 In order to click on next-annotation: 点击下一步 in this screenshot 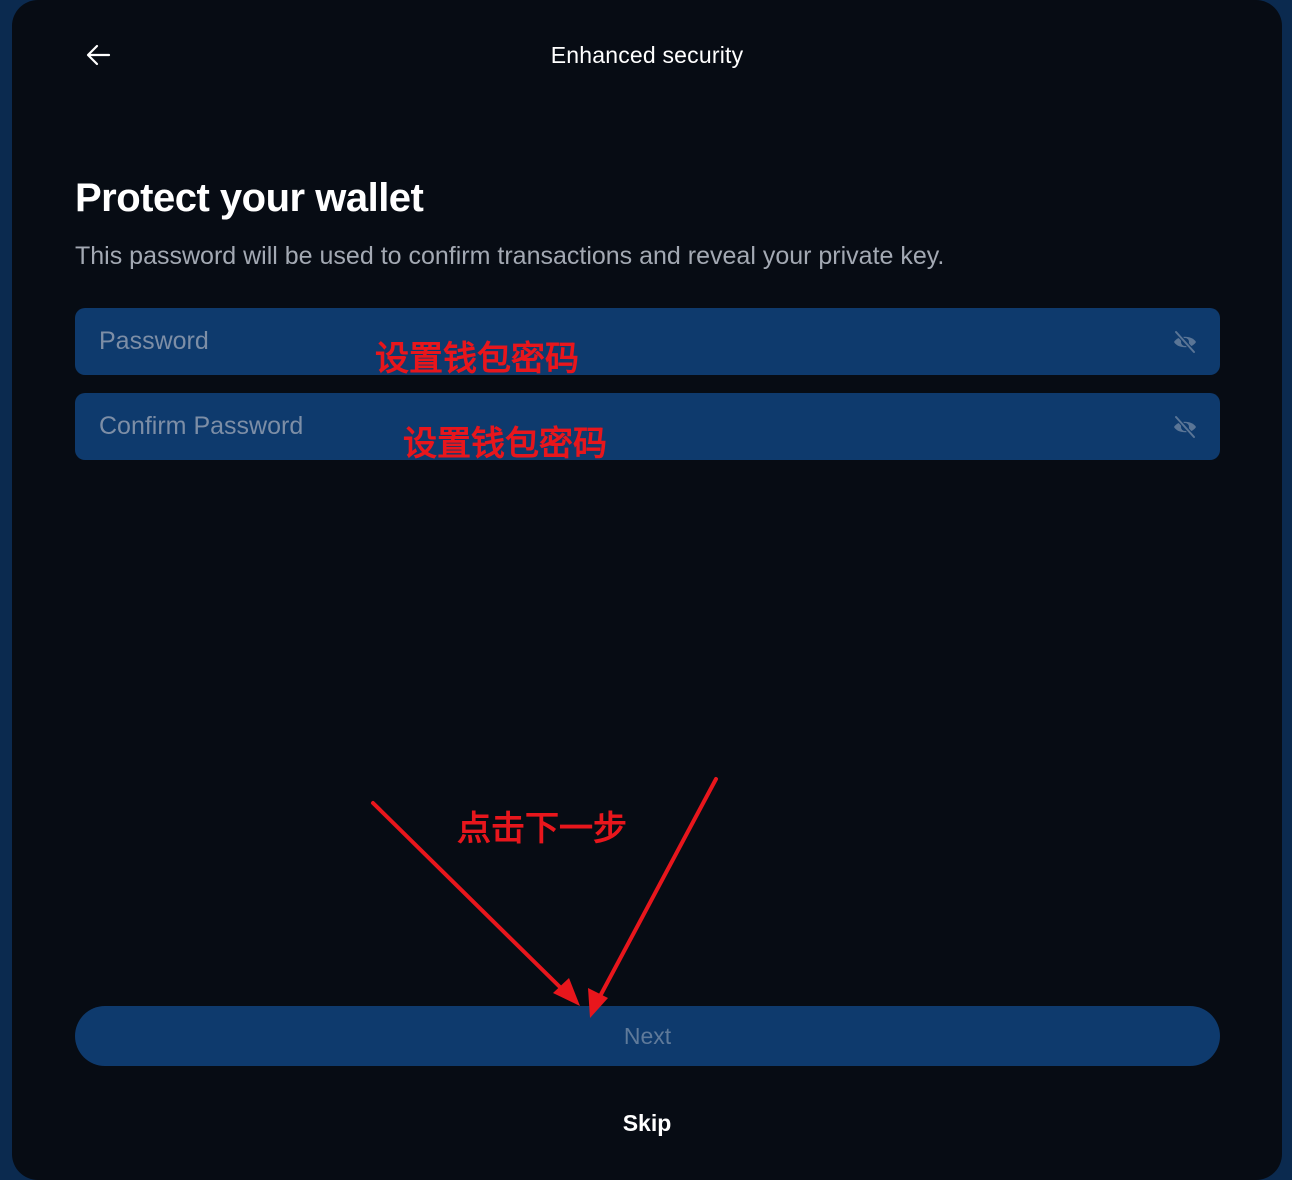, I will do `click(542, 829)`.